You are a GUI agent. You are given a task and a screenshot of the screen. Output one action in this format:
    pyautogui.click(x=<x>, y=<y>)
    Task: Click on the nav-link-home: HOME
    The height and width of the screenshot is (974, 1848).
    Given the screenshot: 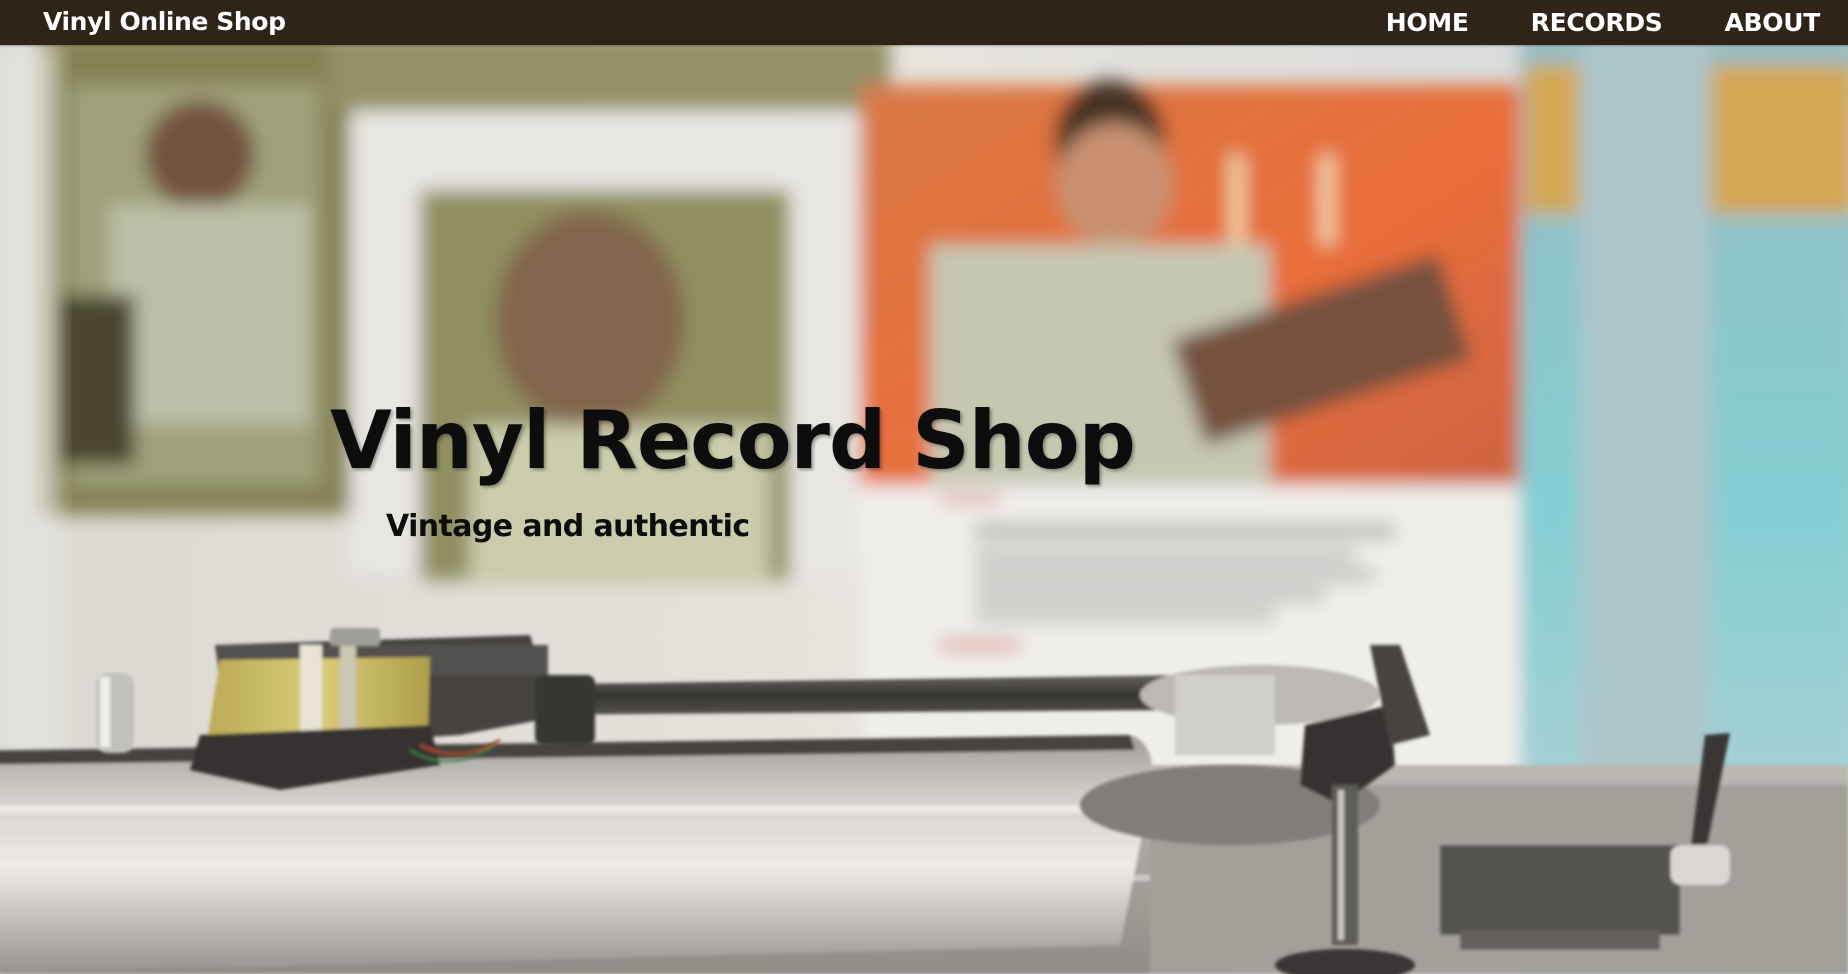 What is the action you would take?
    pyautogui.click(x=1427, y=22)
    